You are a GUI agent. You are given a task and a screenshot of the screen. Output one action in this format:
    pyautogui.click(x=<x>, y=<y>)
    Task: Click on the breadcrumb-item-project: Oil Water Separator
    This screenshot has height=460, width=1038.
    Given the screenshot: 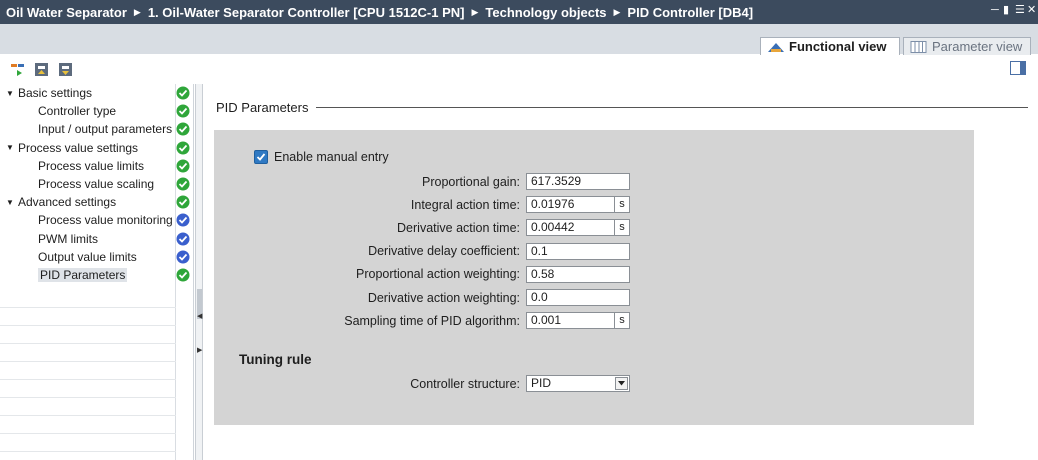 What is the action you would take?
    pyautogui.click(x=66, y=12)
    